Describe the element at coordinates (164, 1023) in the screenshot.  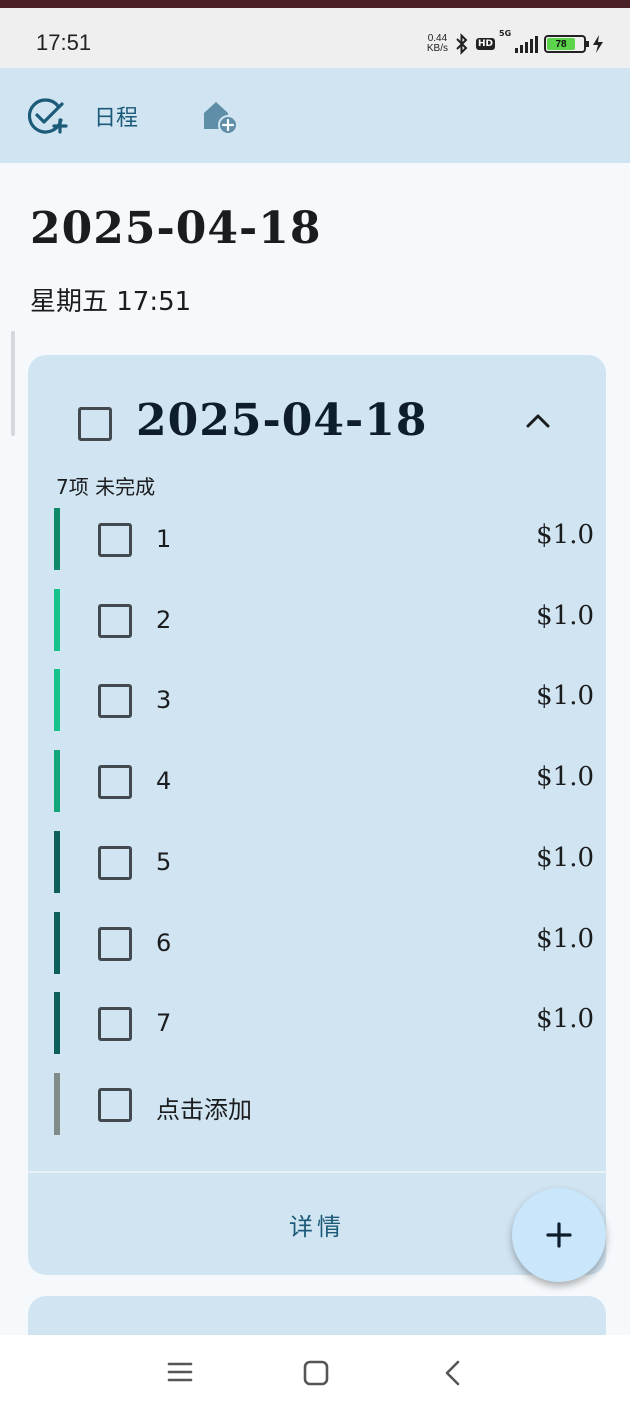
I see `task-name: 7` at that location.